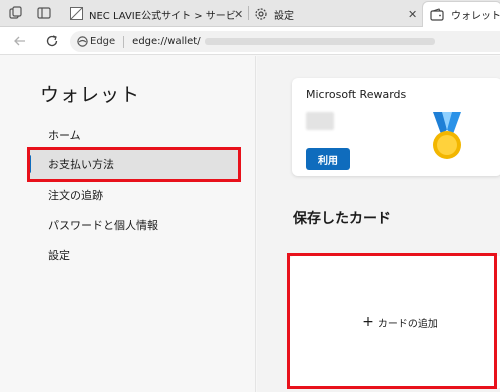 This screenshot has width=500, height=392. Describe the element at coordinates (475, 16) in the screenshot. I see `tab-label: ウォレット` at that location.